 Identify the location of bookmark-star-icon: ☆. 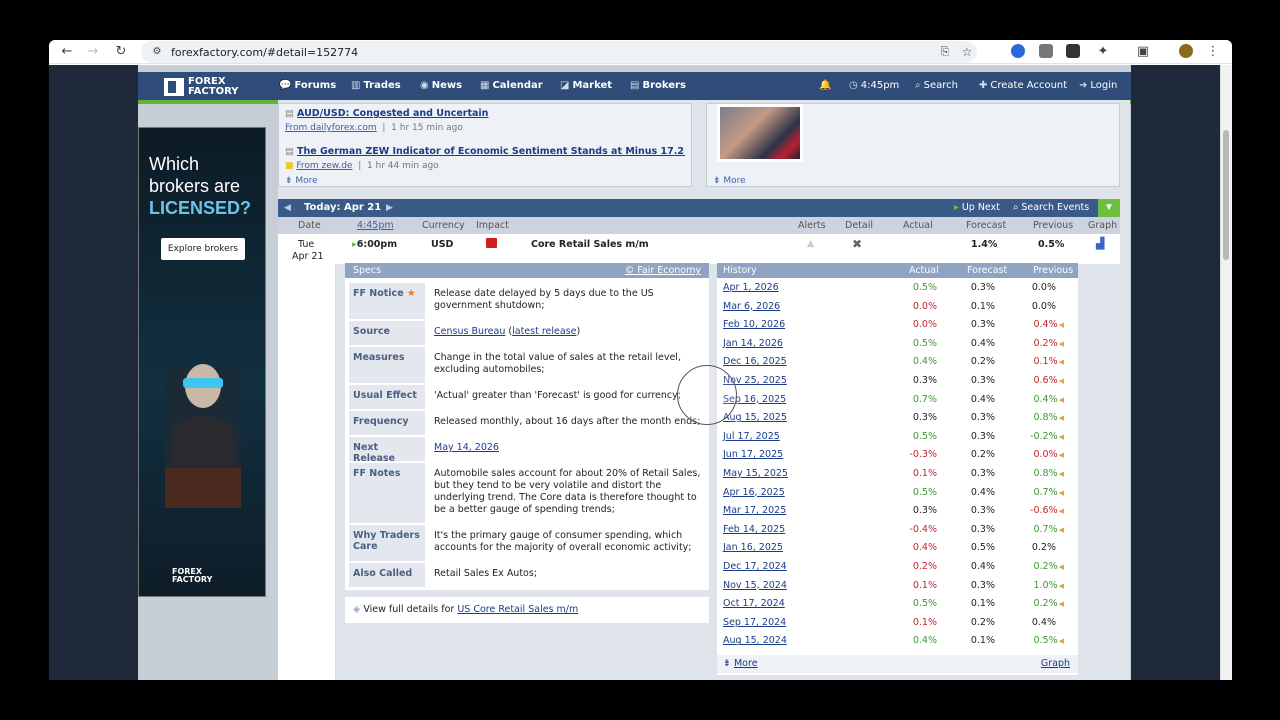
(967, 52).